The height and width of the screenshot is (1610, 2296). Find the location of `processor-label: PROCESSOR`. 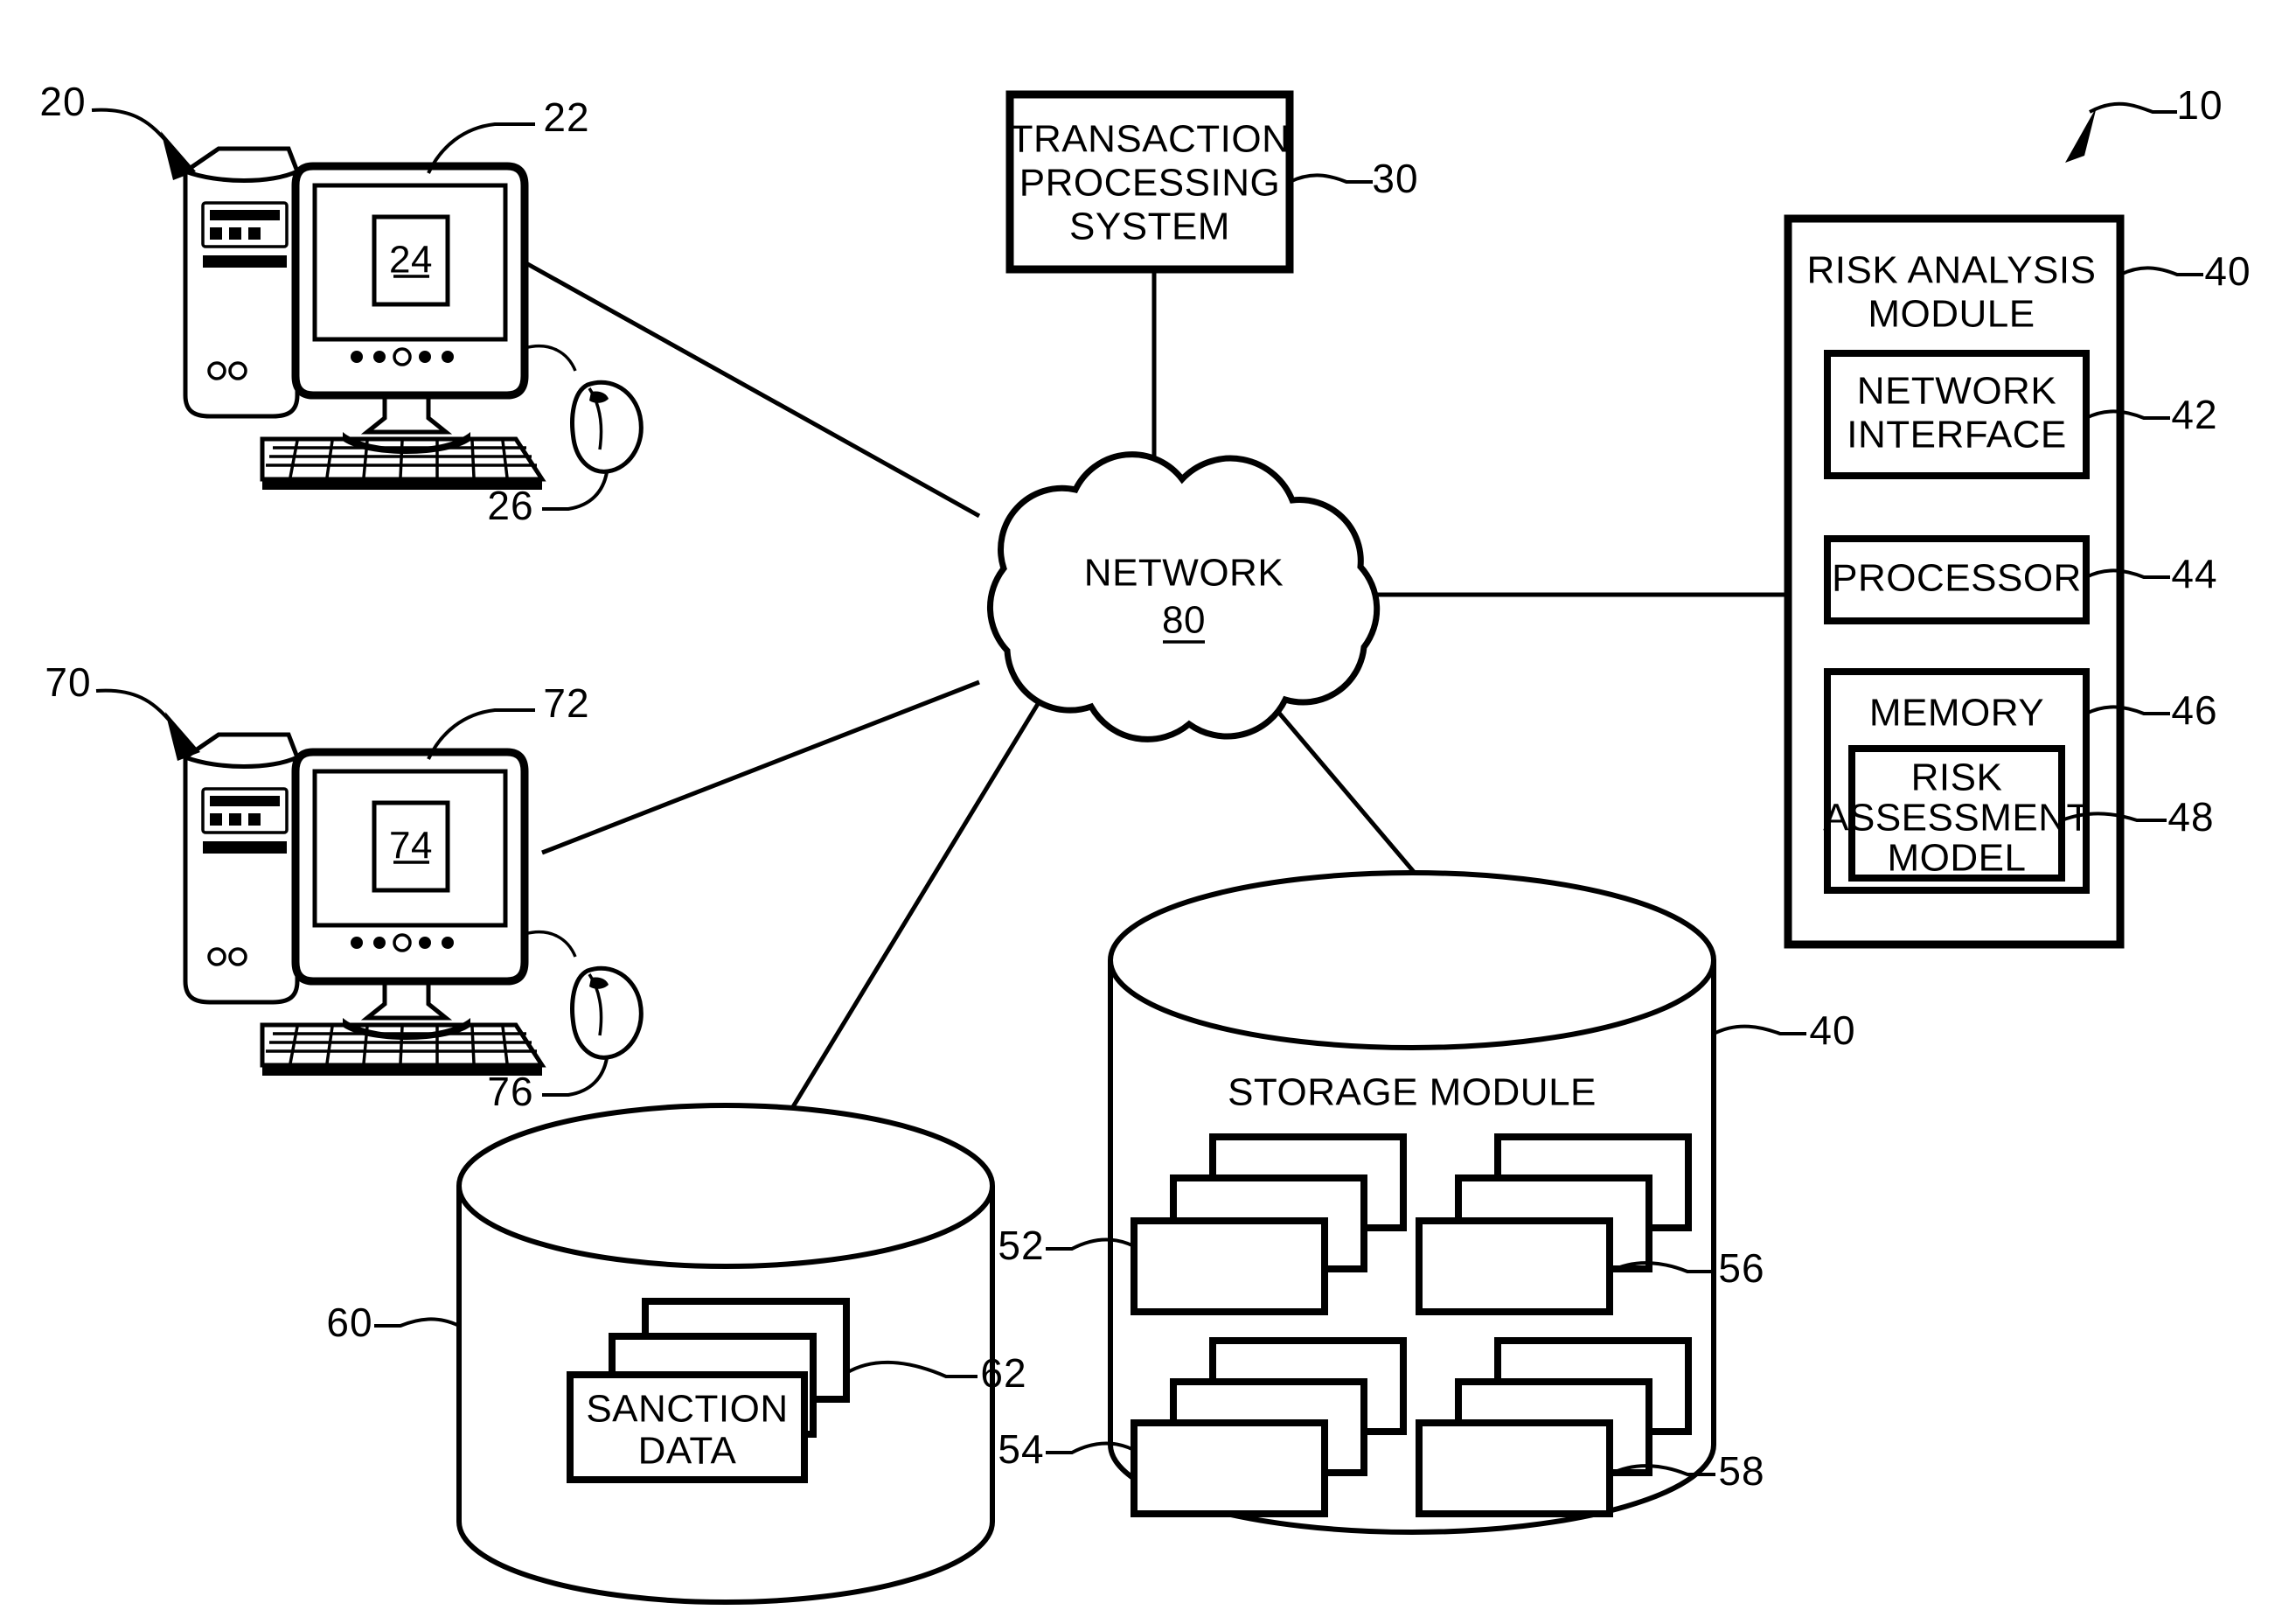

processor-label: PROCESSOR is located at coordinates (1957, 579).